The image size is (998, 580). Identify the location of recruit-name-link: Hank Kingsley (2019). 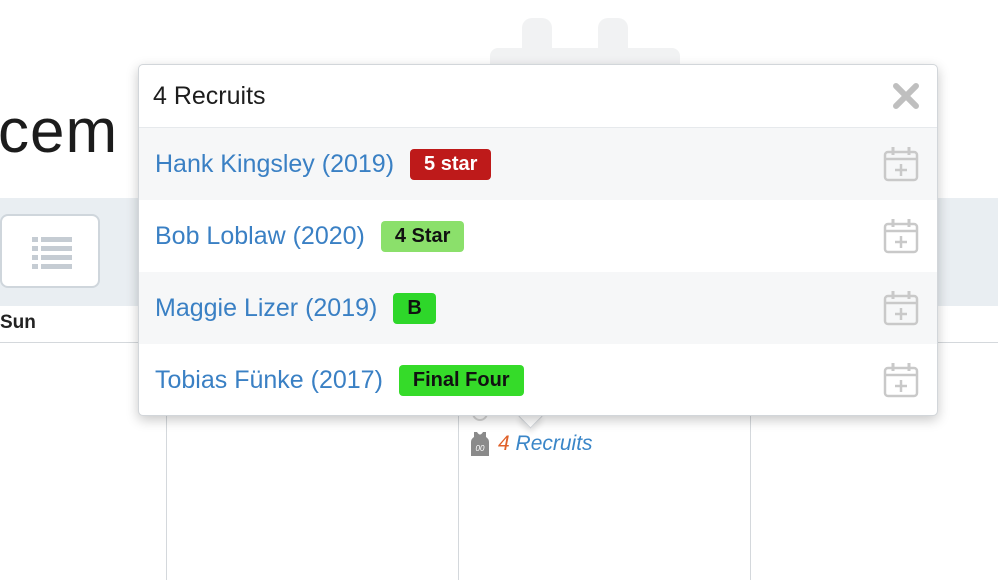
(274, 164).